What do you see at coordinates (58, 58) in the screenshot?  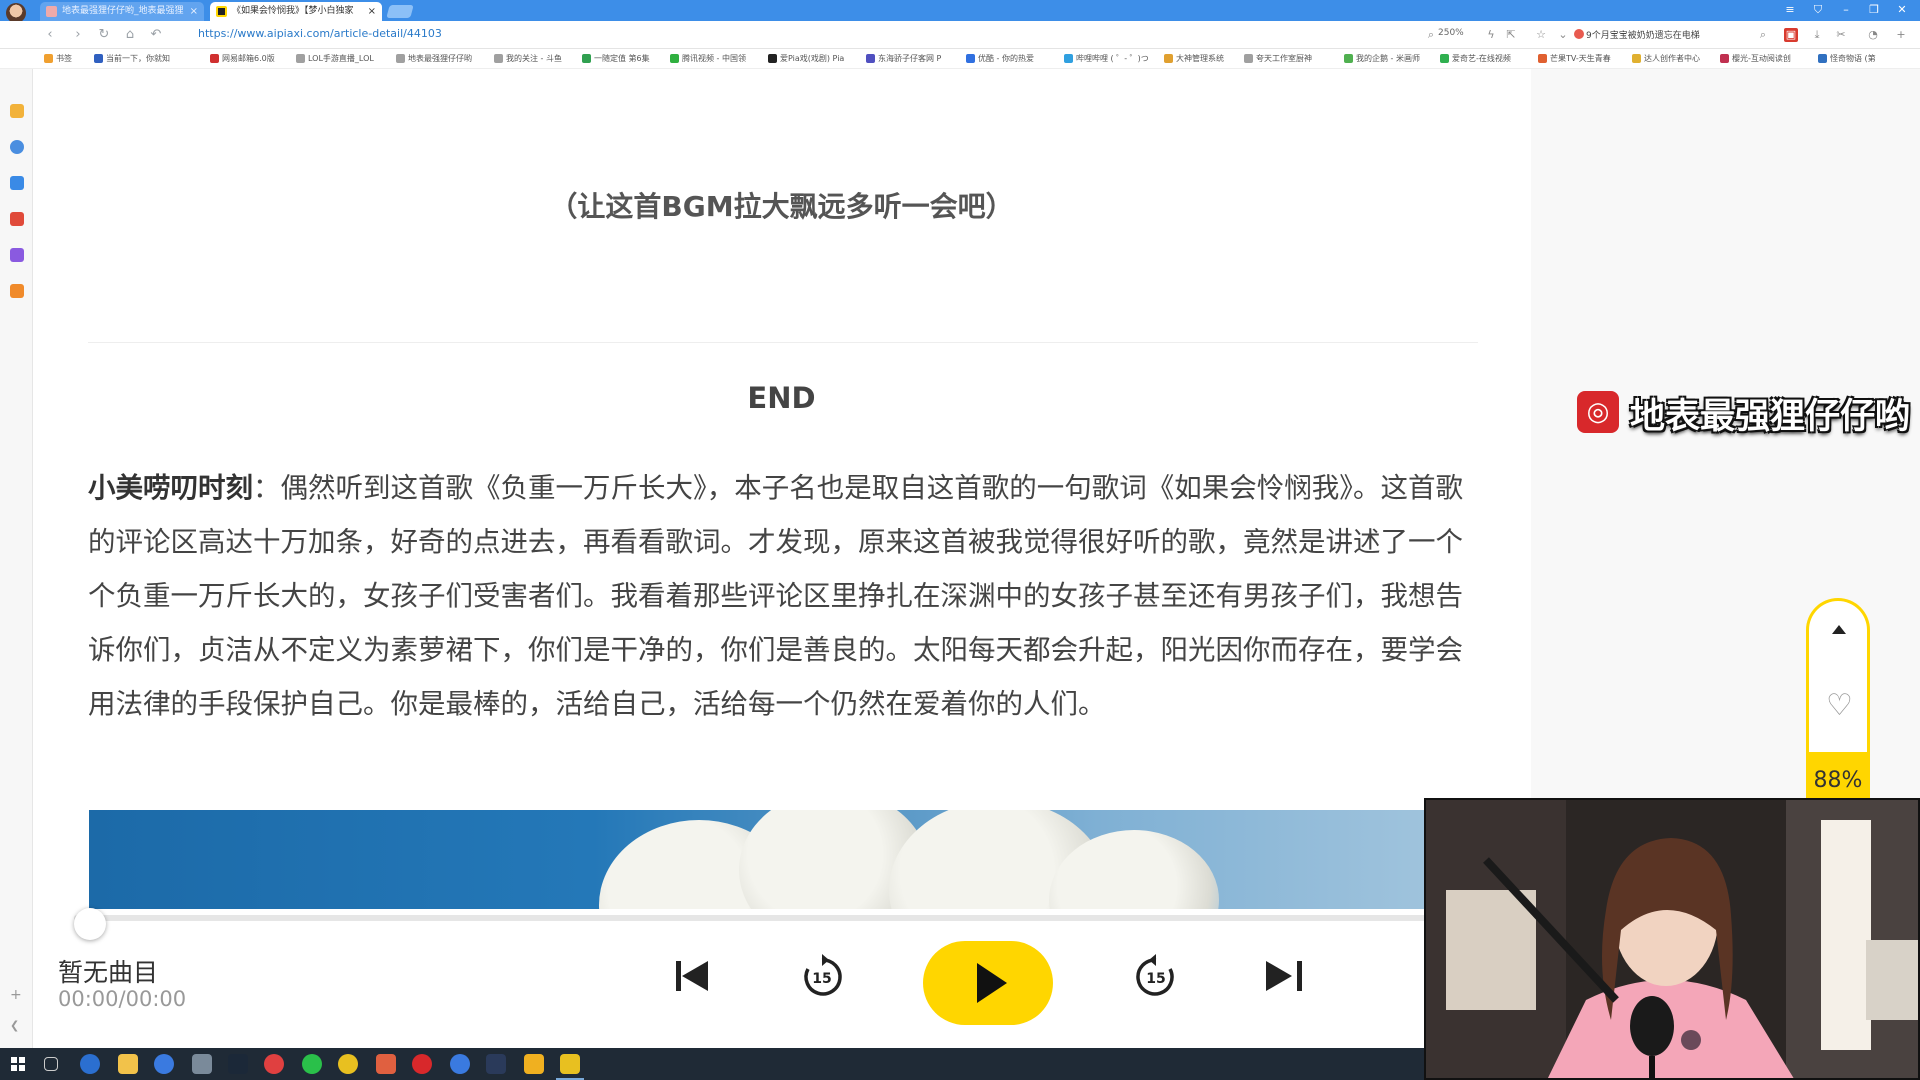 I see `bookmark-item: 书签` at bounding box center [58, 58].